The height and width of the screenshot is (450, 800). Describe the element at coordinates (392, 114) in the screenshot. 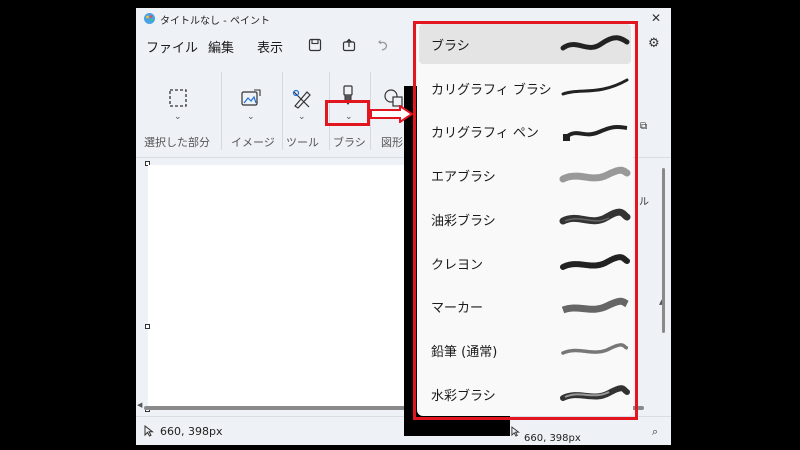

I see `annotation-arrow-icon` at that location.